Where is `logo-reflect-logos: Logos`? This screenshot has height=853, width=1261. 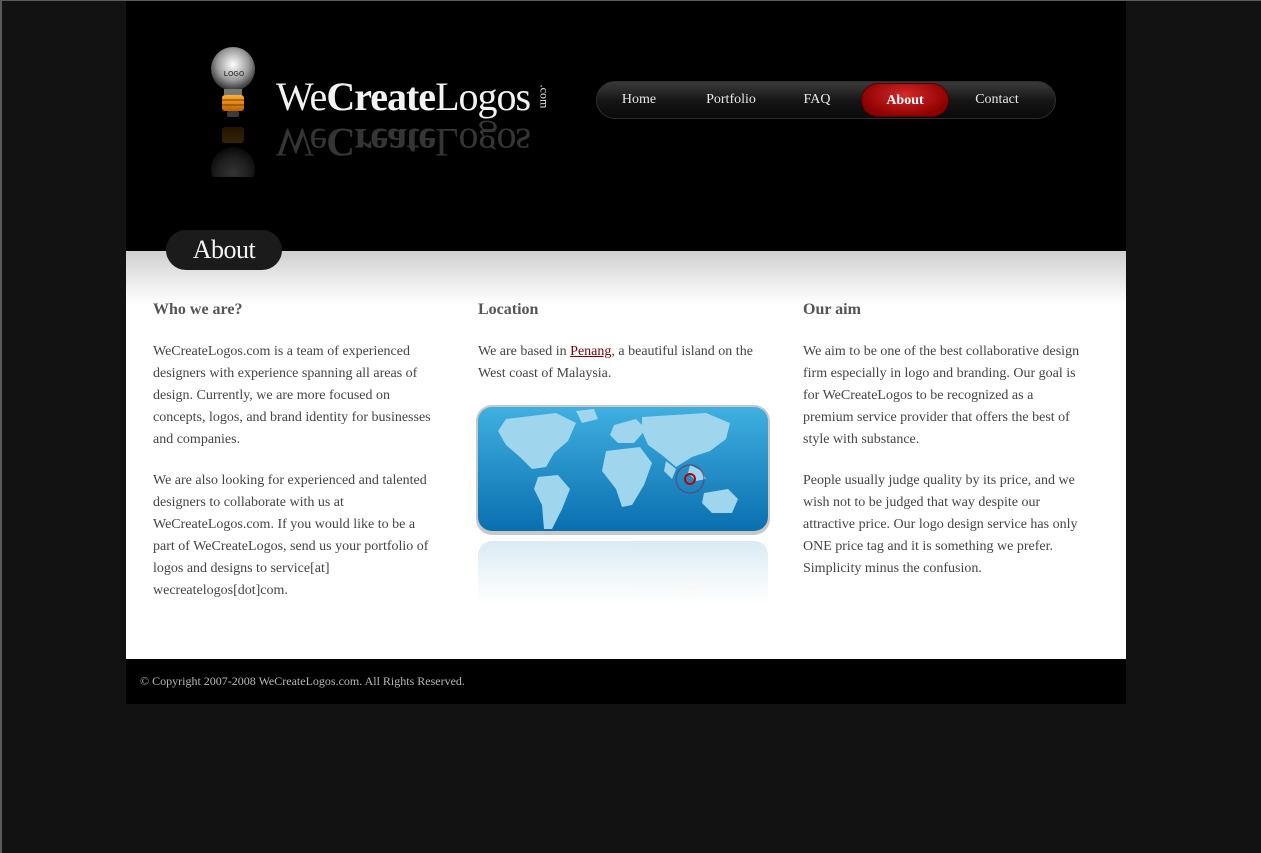
logo-reflect-logos: Logos is located at coordinates (483, 142).